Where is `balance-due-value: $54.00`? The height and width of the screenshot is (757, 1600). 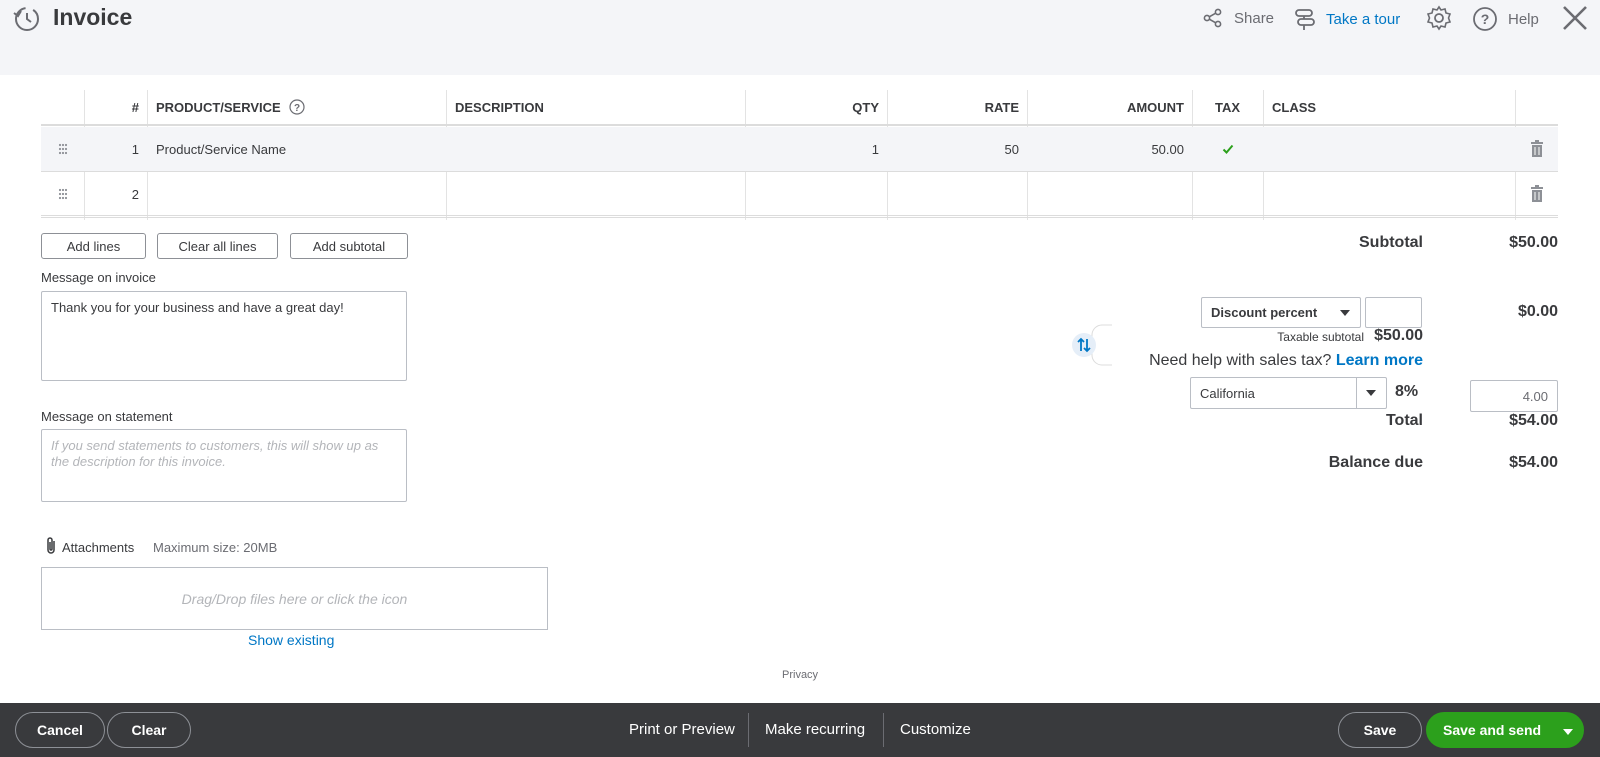 balance-due-value: $54.00 is located at coordinates (1533, 462).